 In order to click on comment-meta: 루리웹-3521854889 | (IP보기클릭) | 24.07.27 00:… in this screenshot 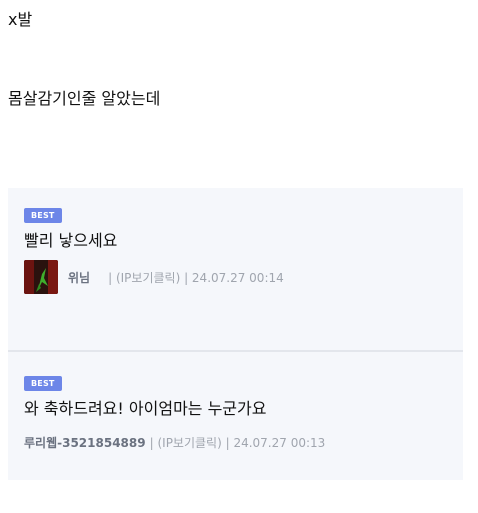, I will do `click(174, 442)`.